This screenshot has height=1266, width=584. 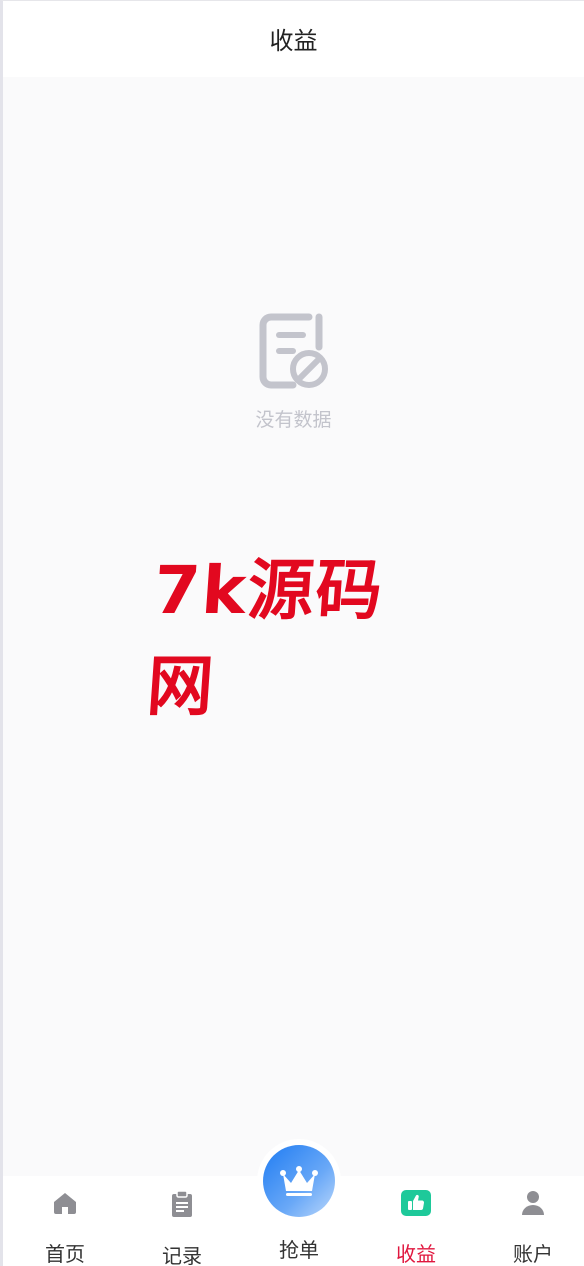 What do you see at coordinates (65, 1254) in the screenshot?
I see `tab-home-label: 首页` at bounding box center [65, 1254].